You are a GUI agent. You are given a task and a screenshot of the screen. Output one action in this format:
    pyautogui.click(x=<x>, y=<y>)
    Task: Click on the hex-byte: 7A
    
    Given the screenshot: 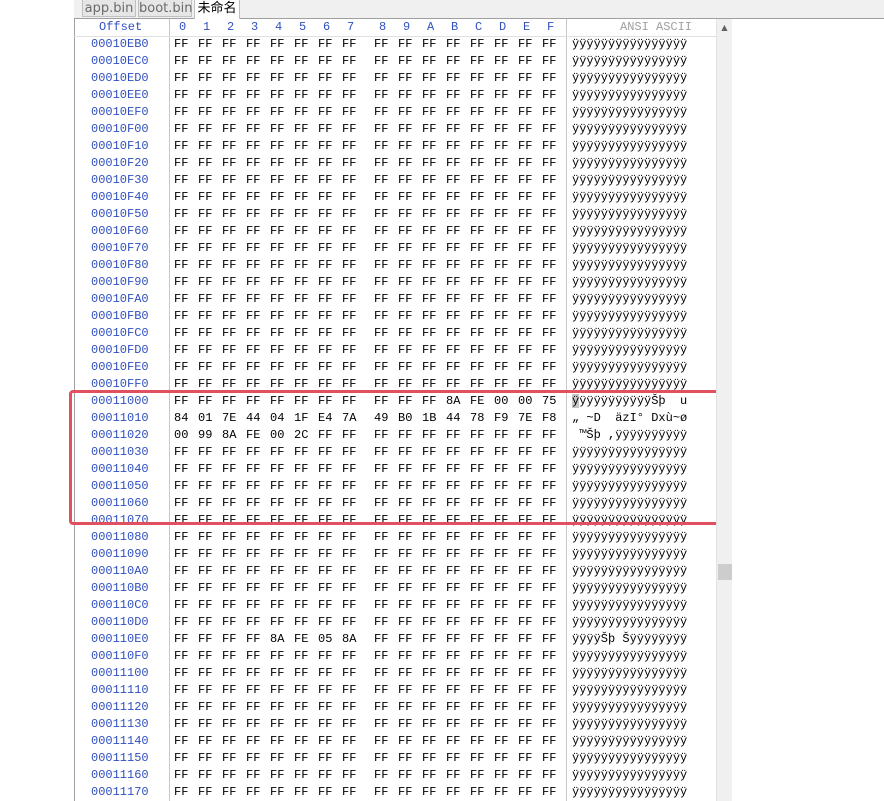 What is the action you would take?
    pyautogui.click(x=349, y=418)
    